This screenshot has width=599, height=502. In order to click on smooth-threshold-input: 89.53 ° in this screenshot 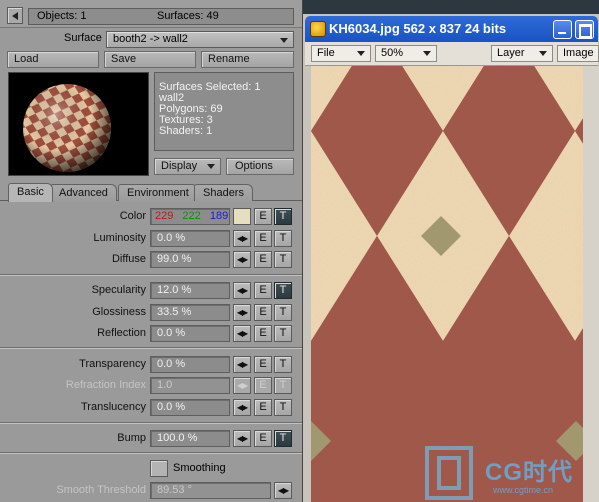, I will do `click(210, 490)`.